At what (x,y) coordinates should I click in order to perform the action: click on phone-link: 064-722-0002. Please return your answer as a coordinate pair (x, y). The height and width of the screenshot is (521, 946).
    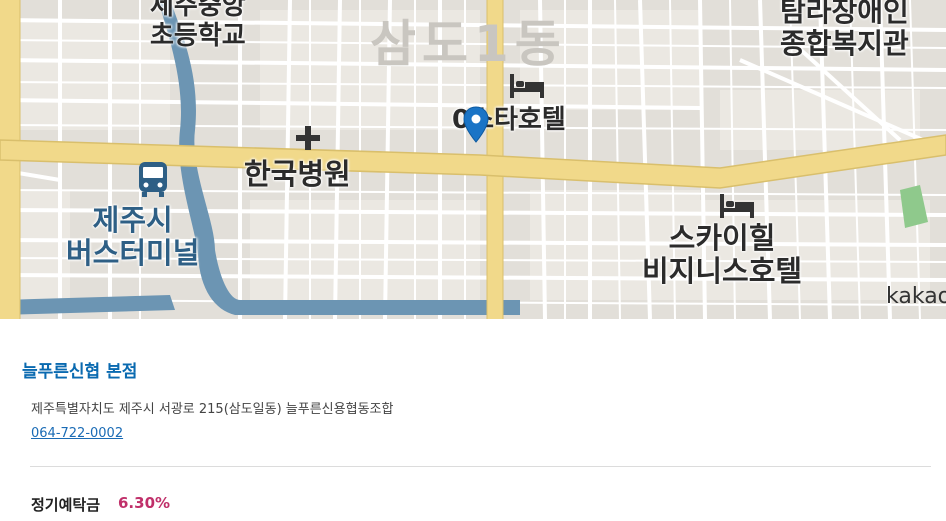
    Looking at the image, I should click on (77, 433).